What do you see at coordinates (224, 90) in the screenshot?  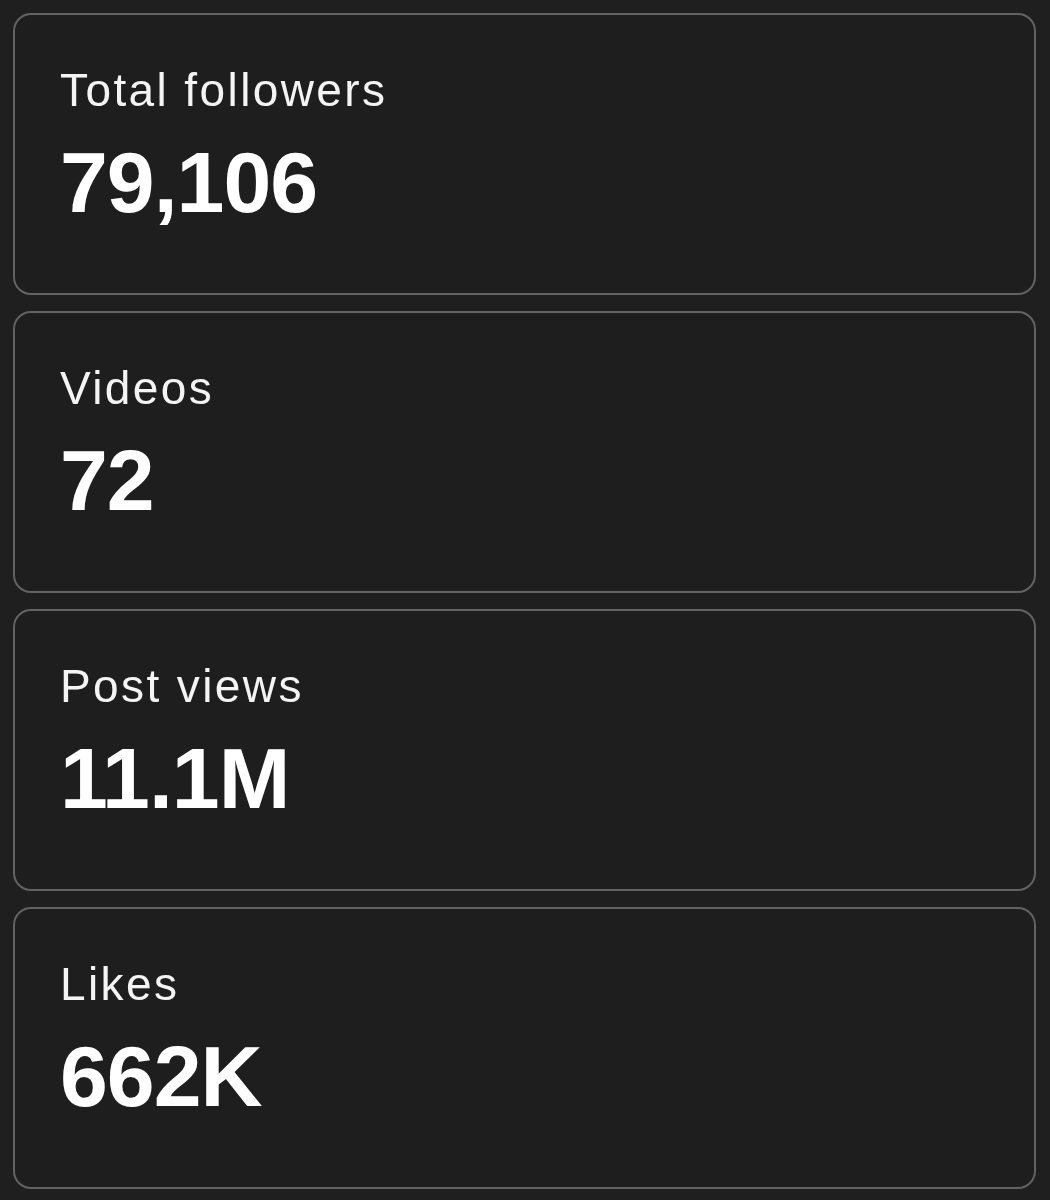 I see `stat-label: Total followers` at bounding box center [224, 90].